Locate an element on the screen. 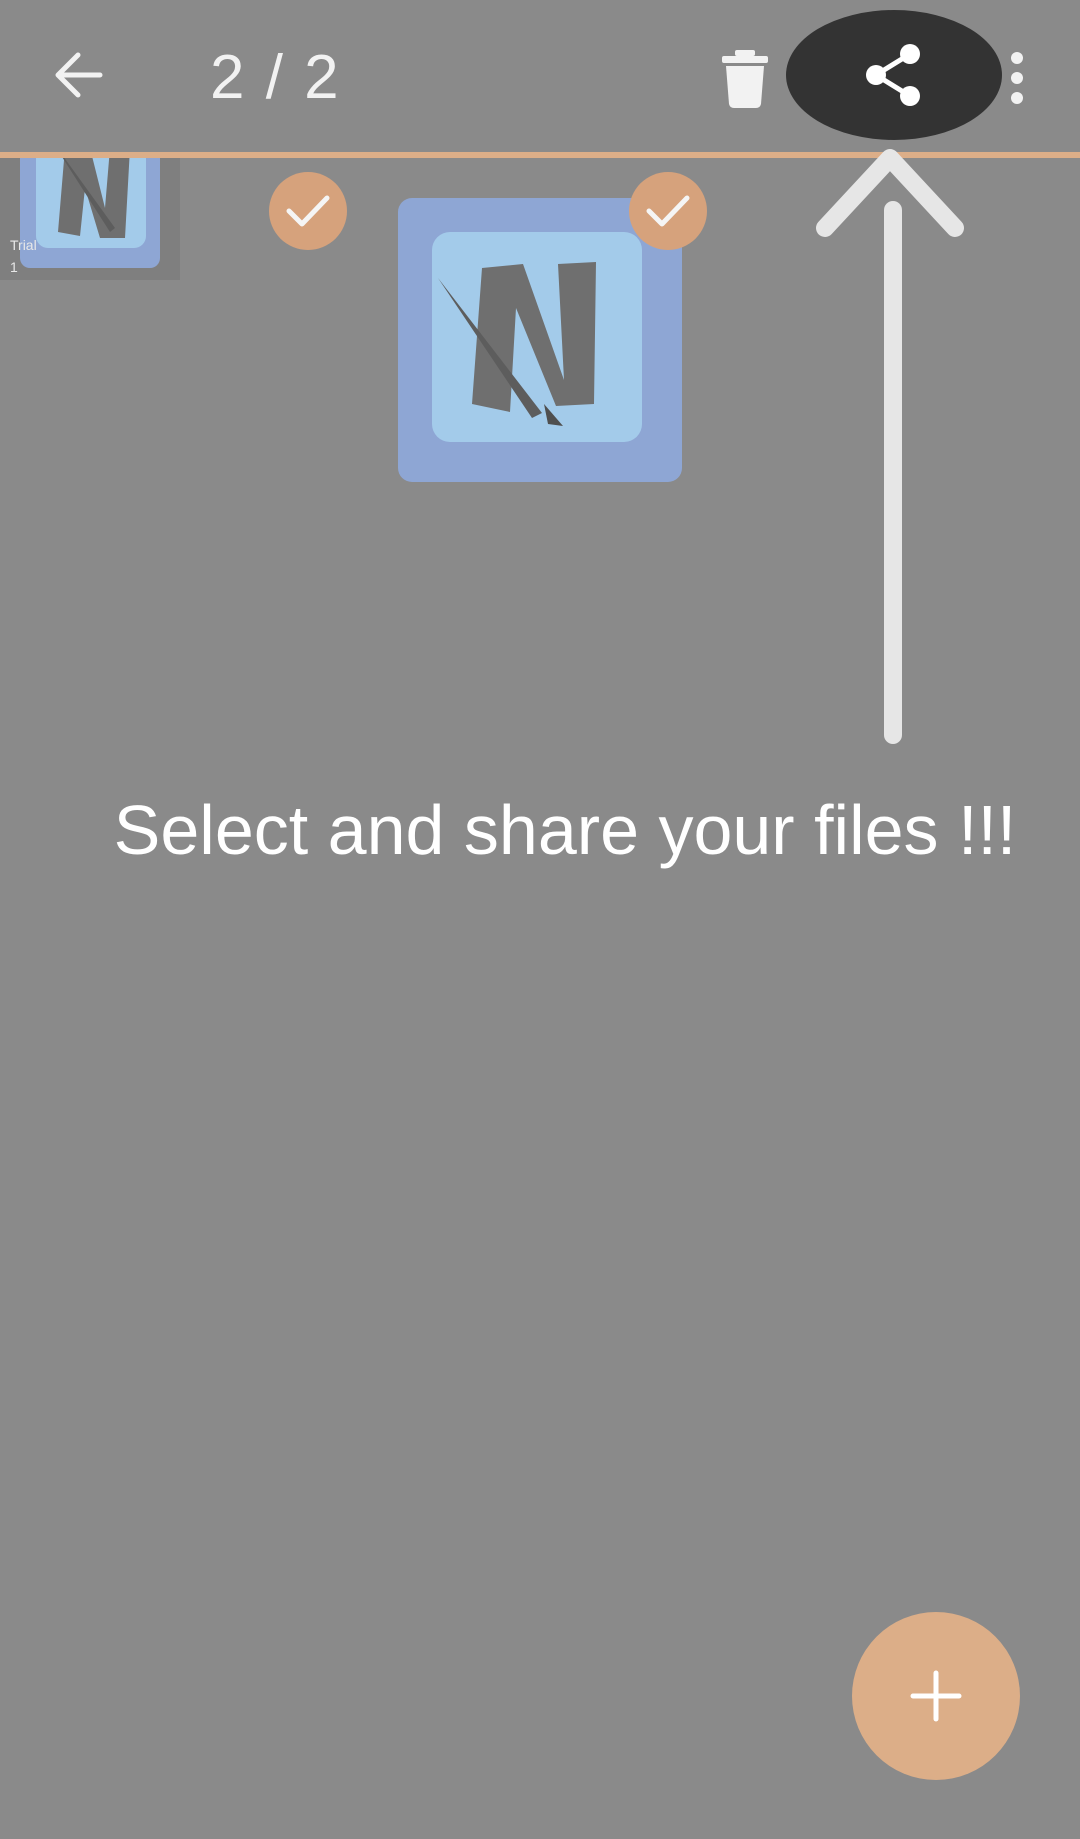  top-toolbar: 2 / 2 is located at coordinates (540, 76).